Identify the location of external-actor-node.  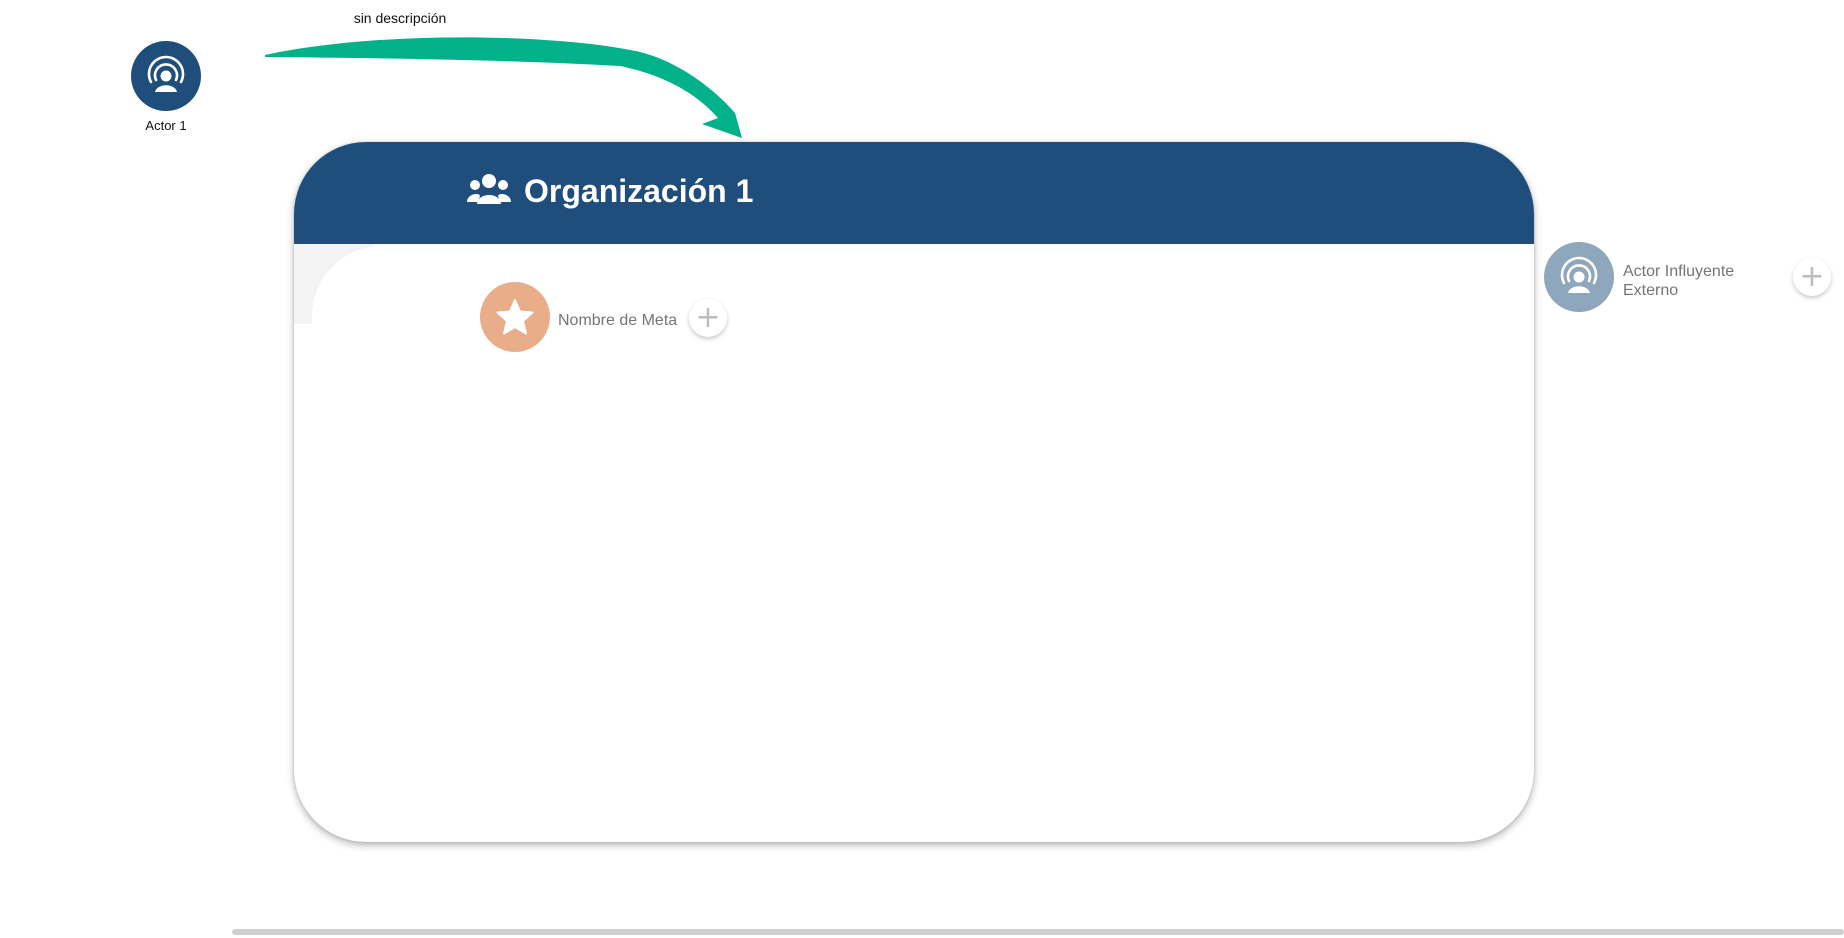
(1579, 277).